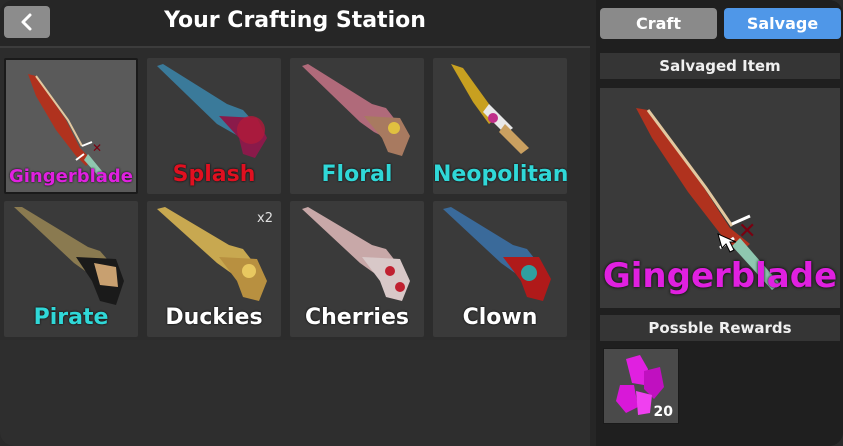 This screenshot has height=446, width=843. What do you see at coordinates (214, 174) in the screenshot?
I see `item-label: Splash` at bounding box center [214, 174].